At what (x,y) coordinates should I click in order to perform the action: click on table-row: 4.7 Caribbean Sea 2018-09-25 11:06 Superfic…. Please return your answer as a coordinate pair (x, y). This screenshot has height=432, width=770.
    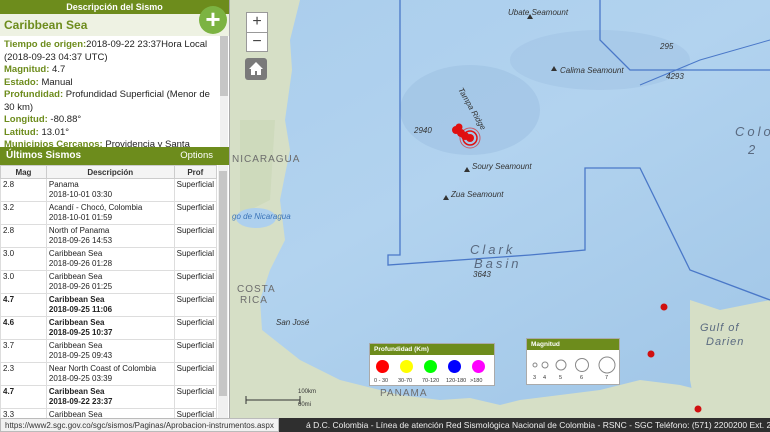
    Looking at the image, I should click on (109, 305).